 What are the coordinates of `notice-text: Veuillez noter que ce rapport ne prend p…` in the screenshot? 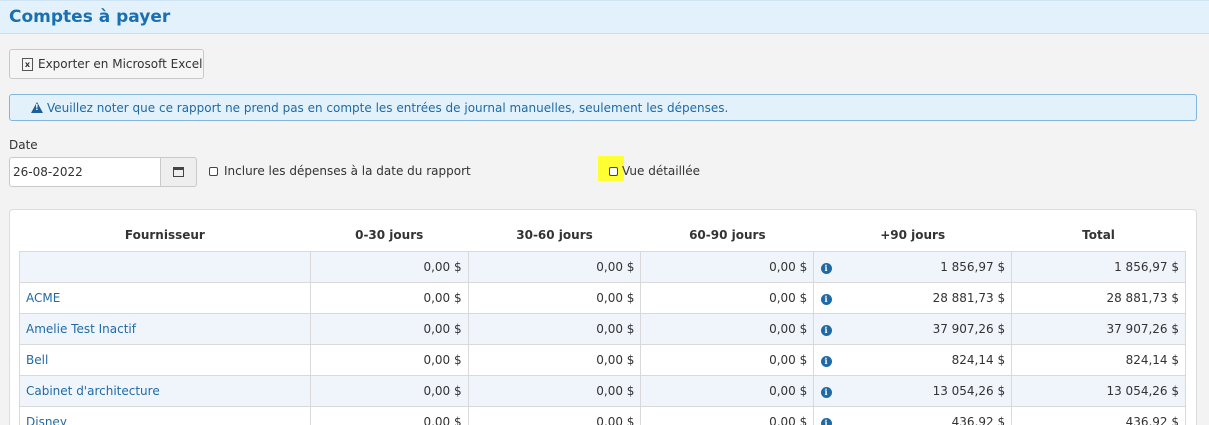 It's located at (388, 107).